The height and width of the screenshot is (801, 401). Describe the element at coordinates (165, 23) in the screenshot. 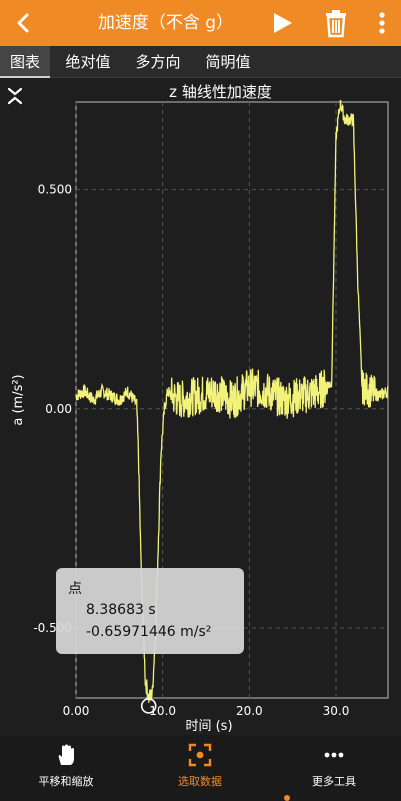

I see `page-title: 加速度（不含 g）` at that location.